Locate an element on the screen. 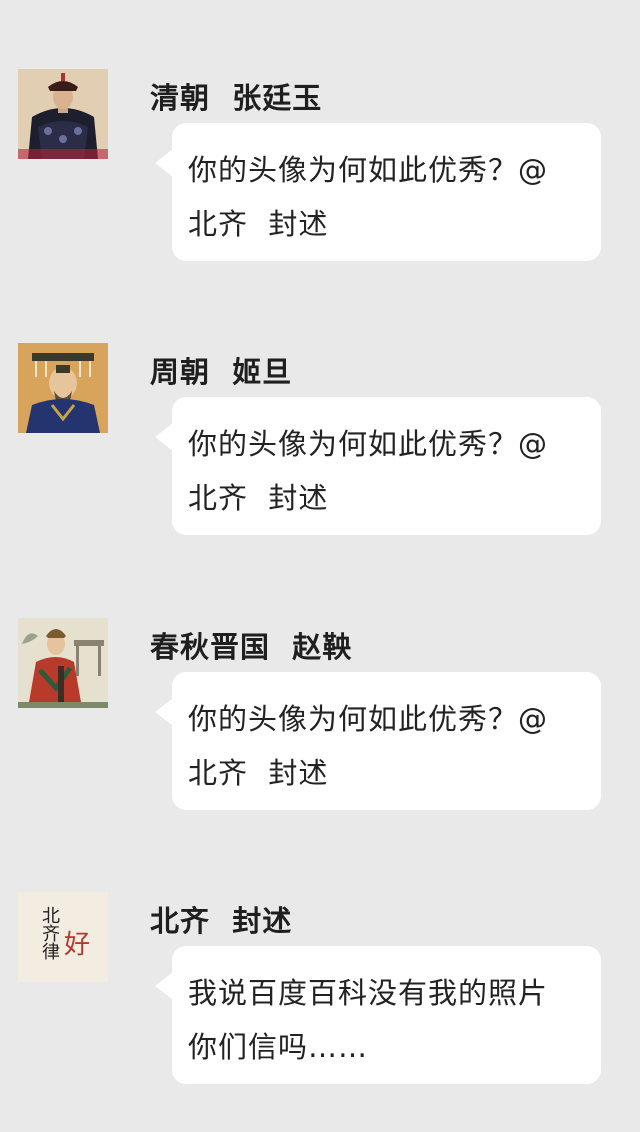  calligraphy-avatar-icon: 北齐律 好 is located at coordinates (63, 937).